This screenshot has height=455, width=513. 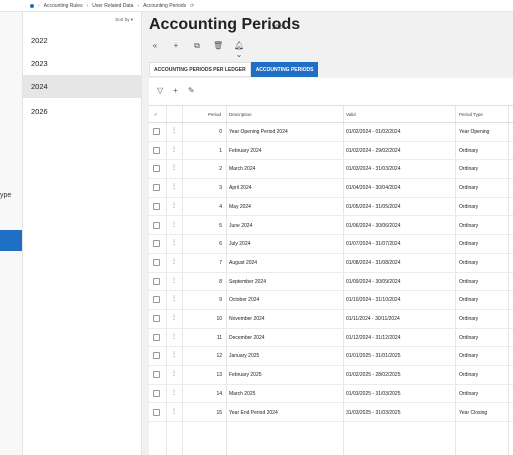 I want to click on year-selector: 2024 ▾, so click(x=281, y=27).